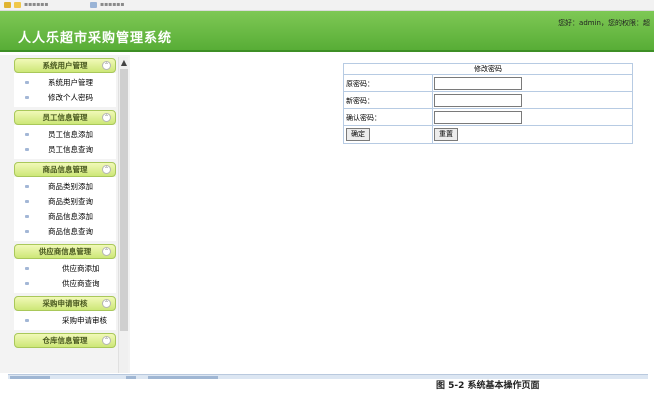 The image size is (654, 401). Describe the element at coordinates (70, 82) in the screenshot. I see `menu-item-label: 系统用户管理` at that location.